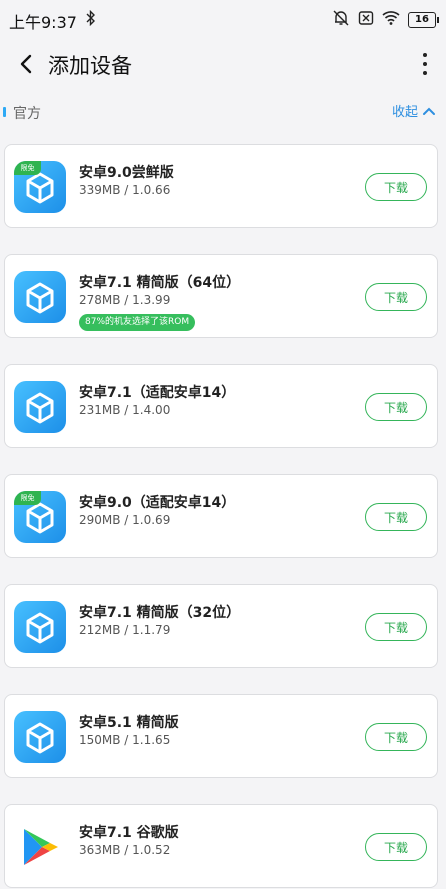  What do you see at coordinates (160, 613) in the screenshot?
I see `rom-name: 安卓7.1 精简版（32位）` at bounding box center [160, 613].